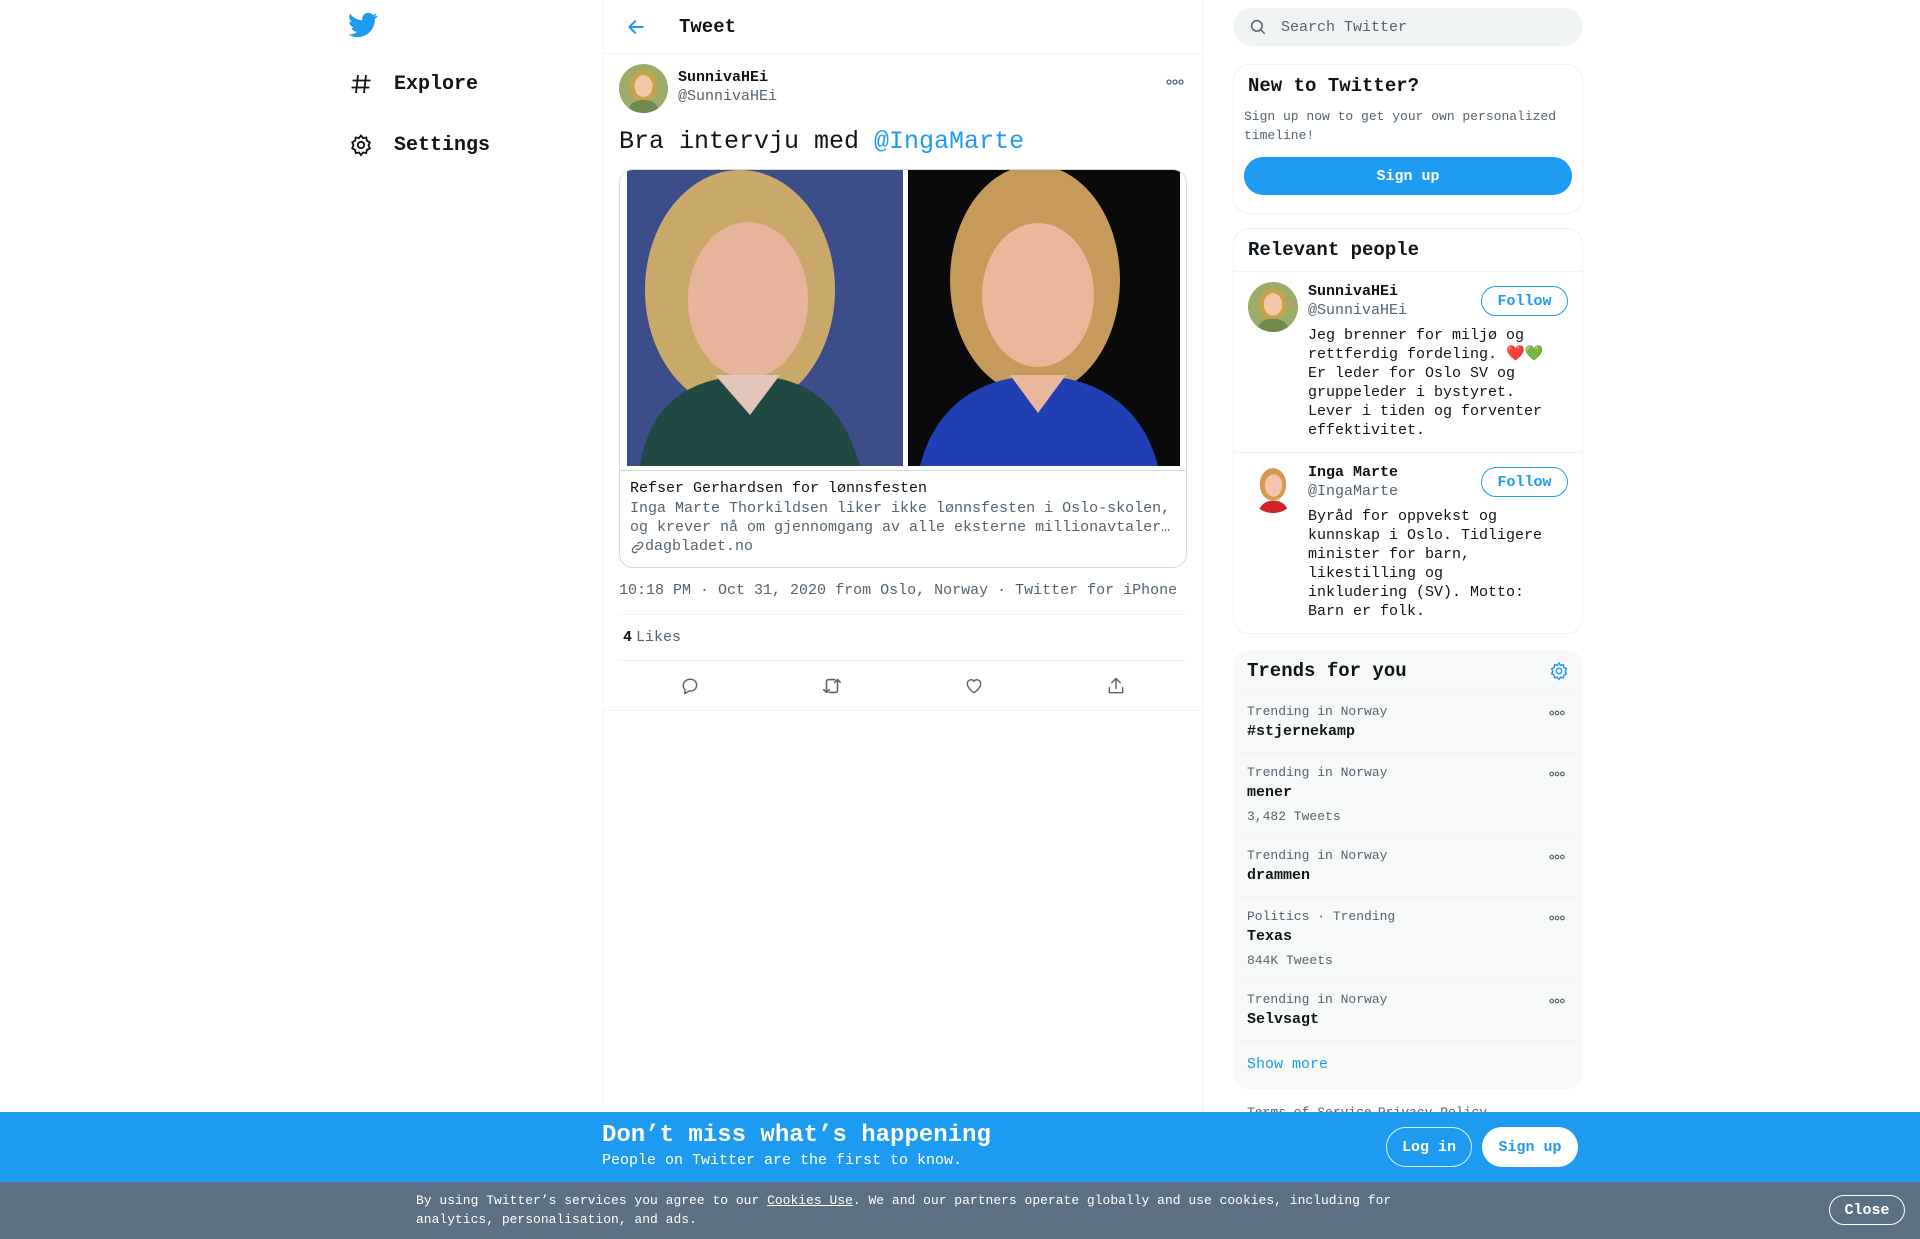  What do you see at coordinates (1270, 792) in the screenshot?
I see `trend-name: mener` at bounding box center [1270, 792].